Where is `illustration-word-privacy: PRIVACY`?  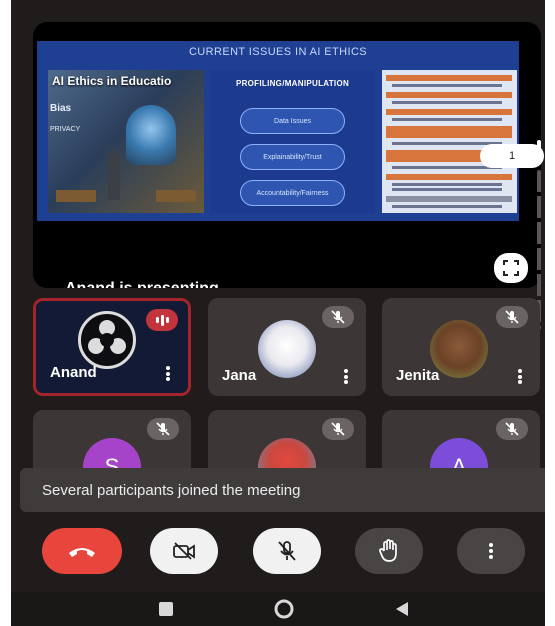 illustration-word-privacy: PRIVACY is located at coordinates (65, 129).